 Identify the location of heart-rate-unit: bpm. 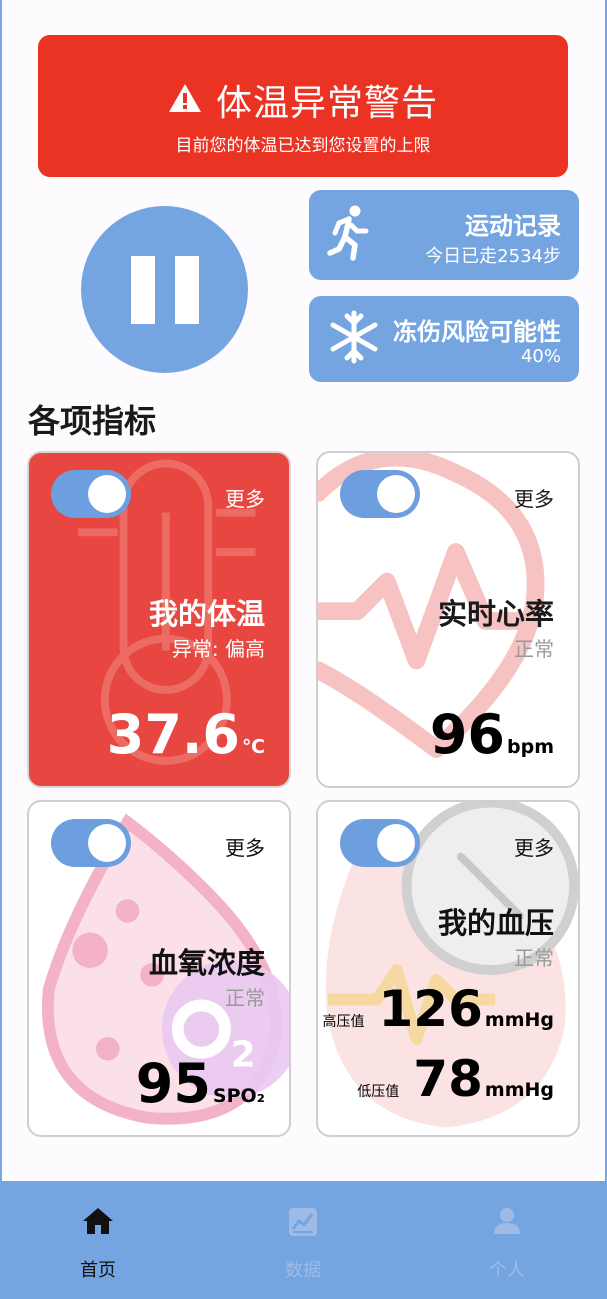
(530, 747).